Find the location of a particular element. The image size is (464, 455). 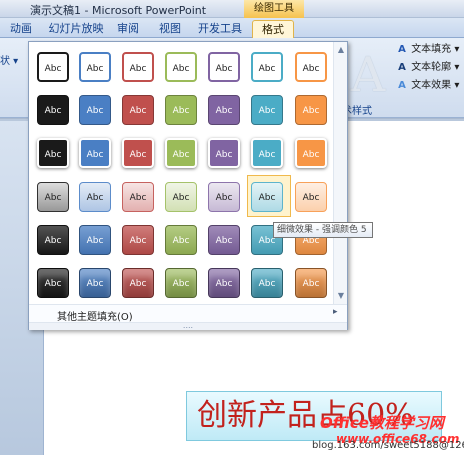

more-theme-fills-label: 其他主题填充(O) is located at coordinates (95, 317).